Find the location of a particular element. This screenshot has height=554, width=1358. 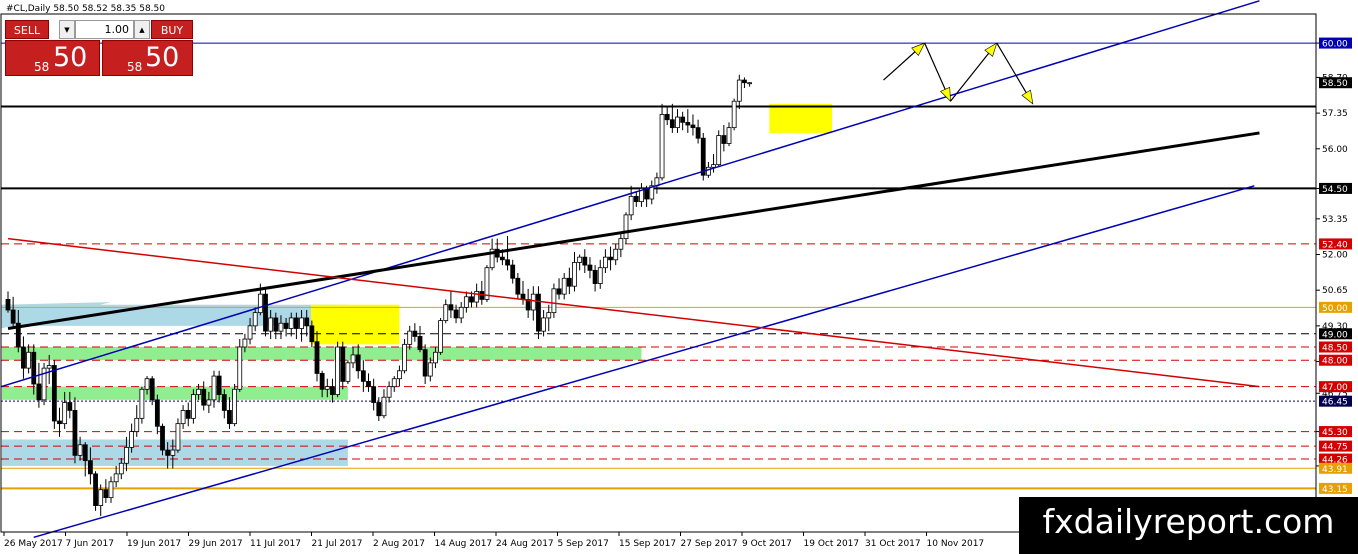

triangle-up-icon: ▲ is located at coordinates (142, 30).